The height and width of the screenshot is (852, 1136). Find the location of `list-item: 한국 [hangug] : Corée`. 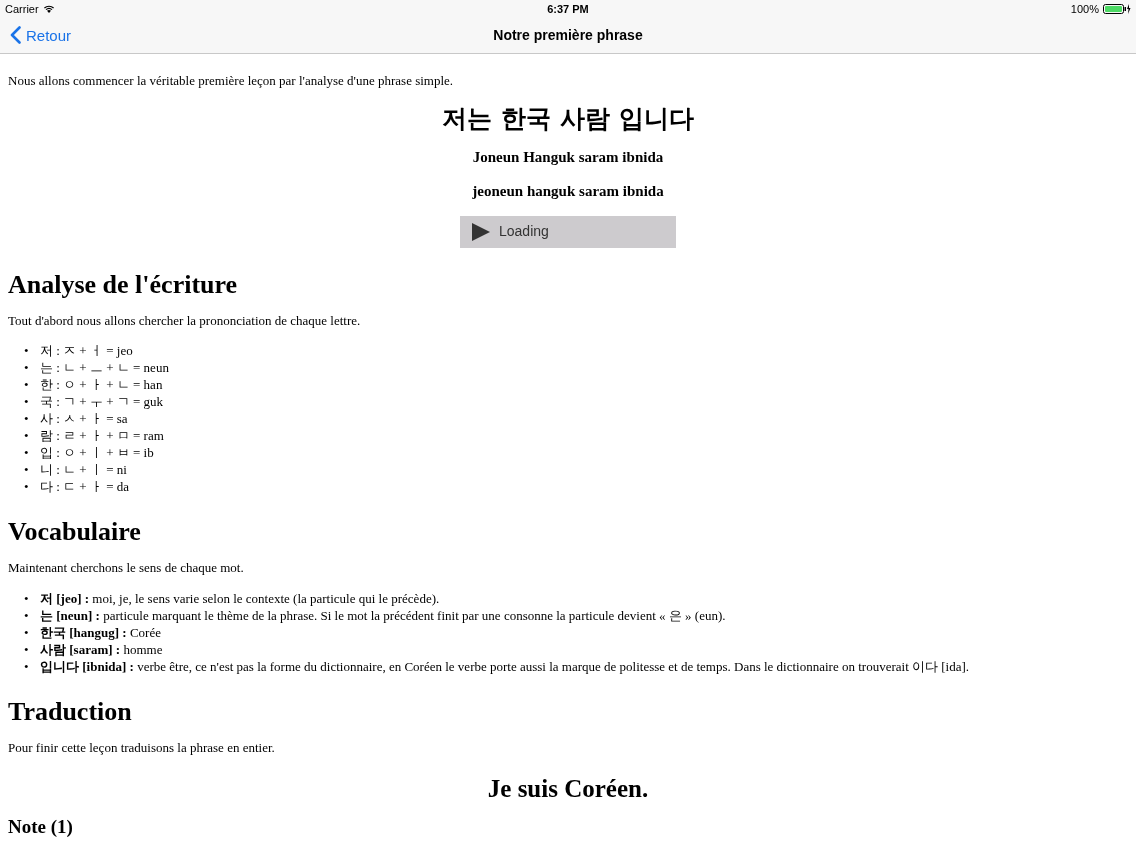

list-item: 한국 [hangug] : Corée is located at coordinates (100, 632).